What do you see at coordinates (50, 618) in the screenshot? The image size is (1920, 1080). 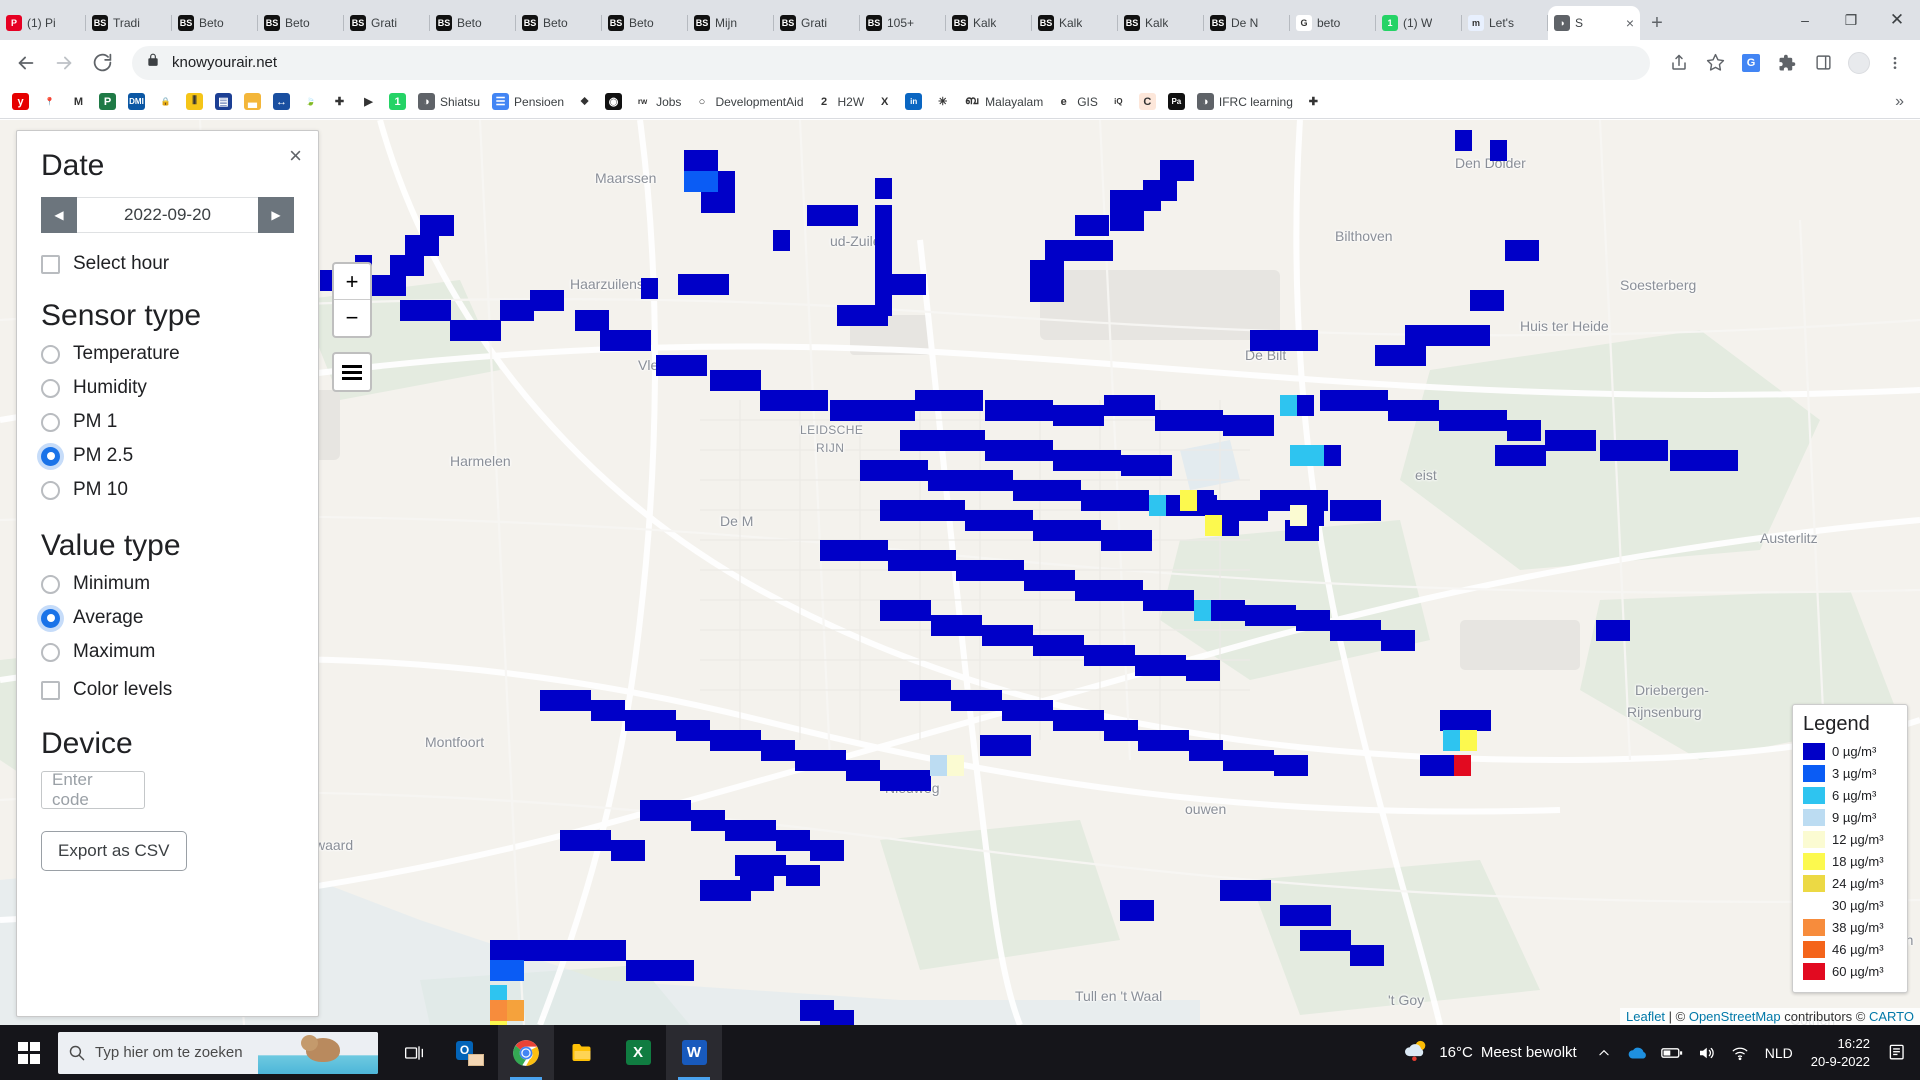 I see `value-type-radio` at bounding box center [50, 618].